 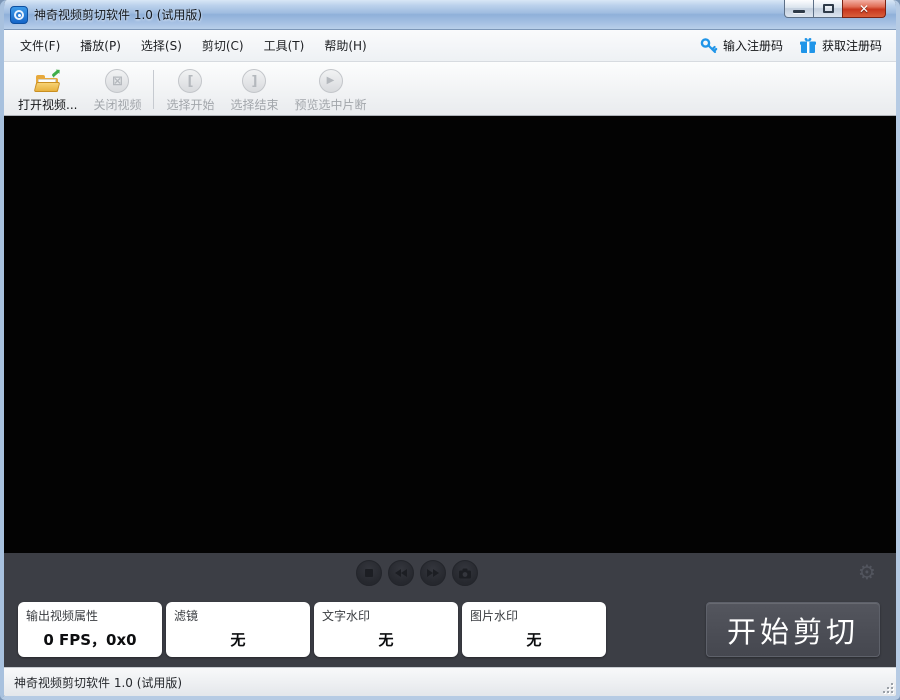 I want to click on select-start-button: [ 选择开始, so click(x=190, y=89).